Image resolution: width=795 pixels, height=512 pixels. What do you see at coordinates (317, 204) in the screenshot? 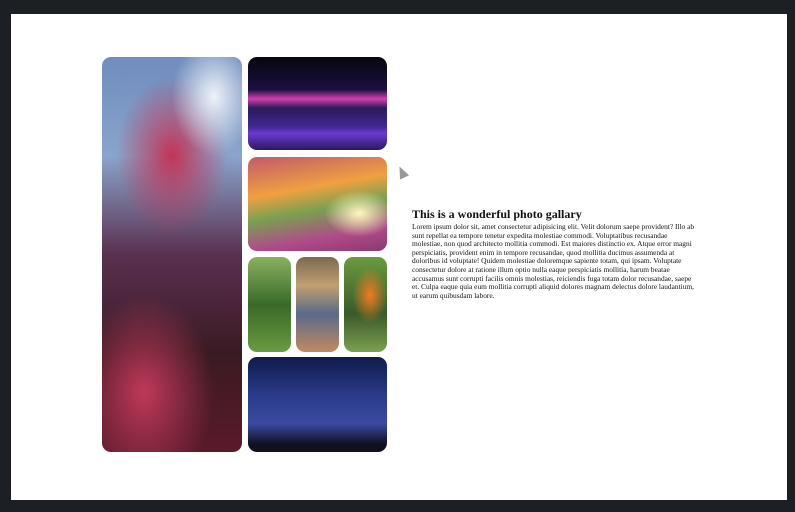
I see `photo-sunset-hill` at bounding box center [317, 204].